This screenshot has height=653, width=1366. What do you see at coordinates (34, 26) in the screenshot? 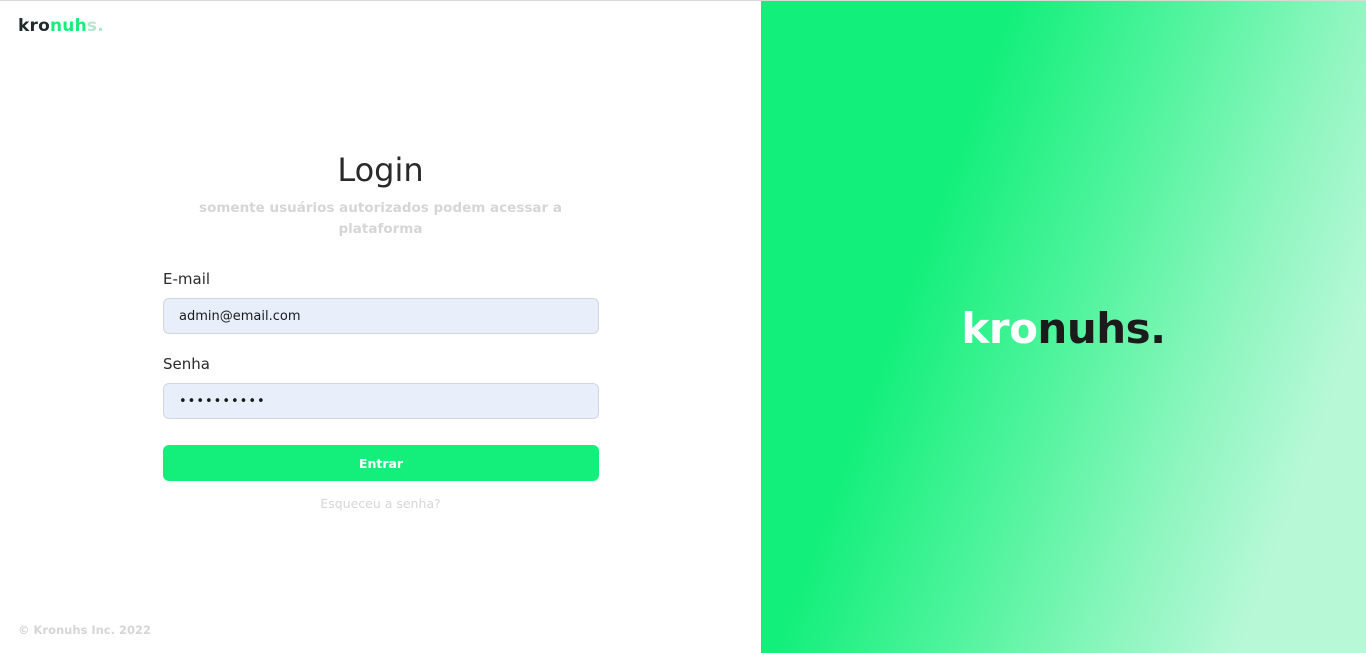
I see `logo-text-part1: kro` at bounding box center [34, 26].